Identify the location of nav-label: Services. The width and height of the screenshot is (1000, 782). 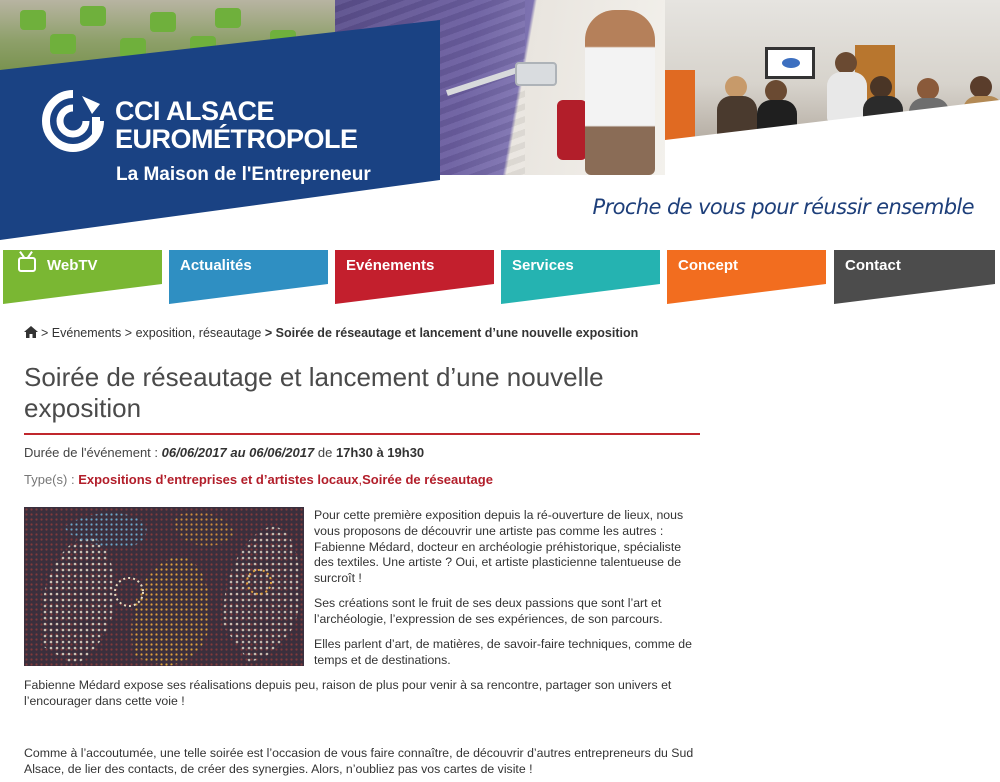
(543, 265).